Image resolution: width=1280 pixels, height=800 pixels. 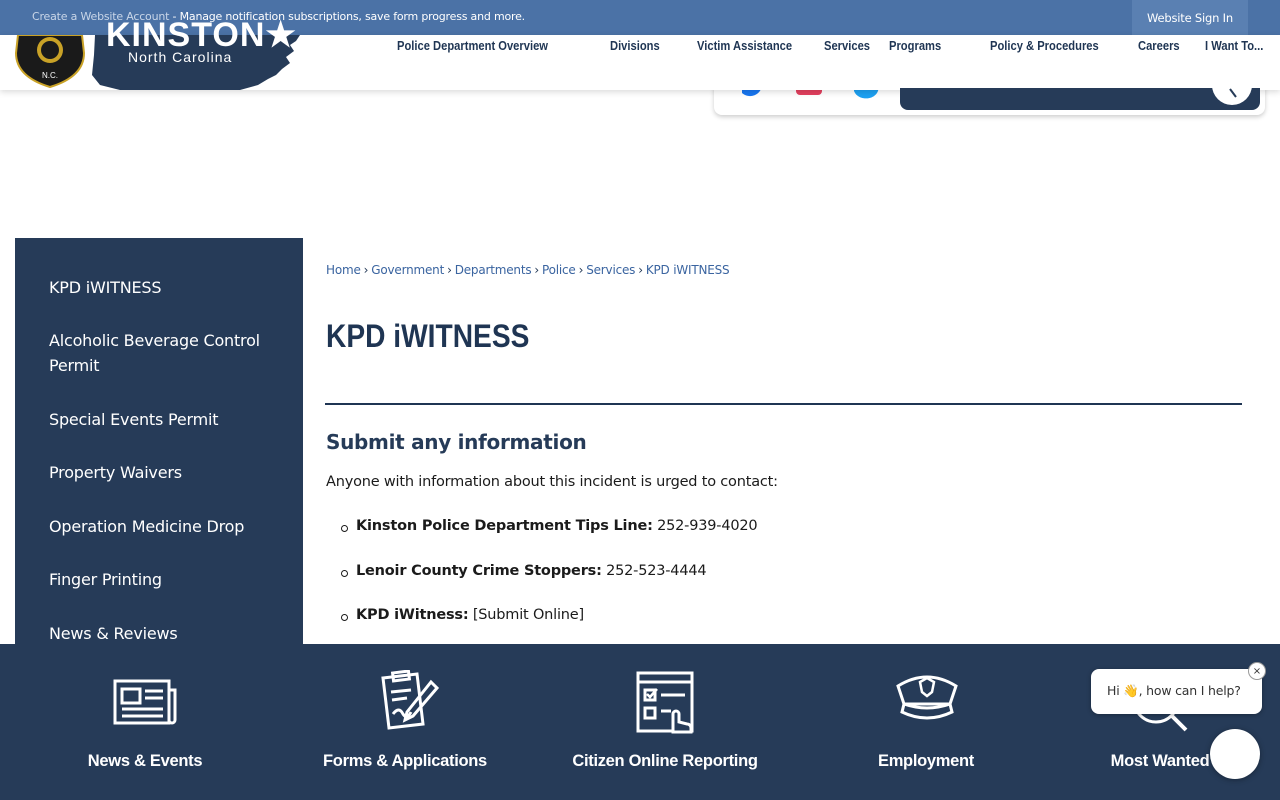 I want to click on search-input, so click(x=1080, y=99).